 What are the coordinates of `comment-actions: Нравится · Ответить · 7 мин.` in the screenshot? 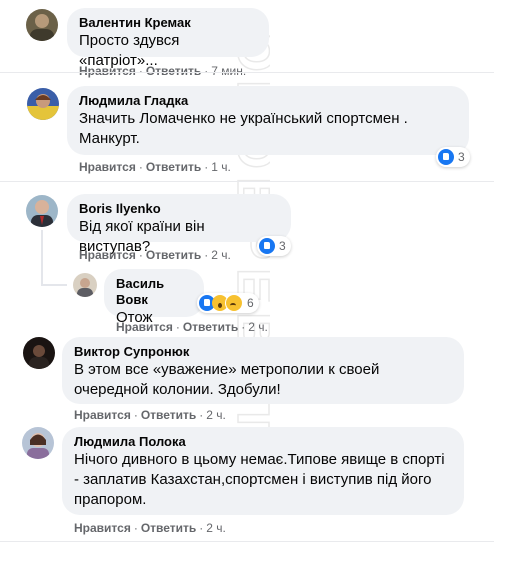 It's located at (162, 71).